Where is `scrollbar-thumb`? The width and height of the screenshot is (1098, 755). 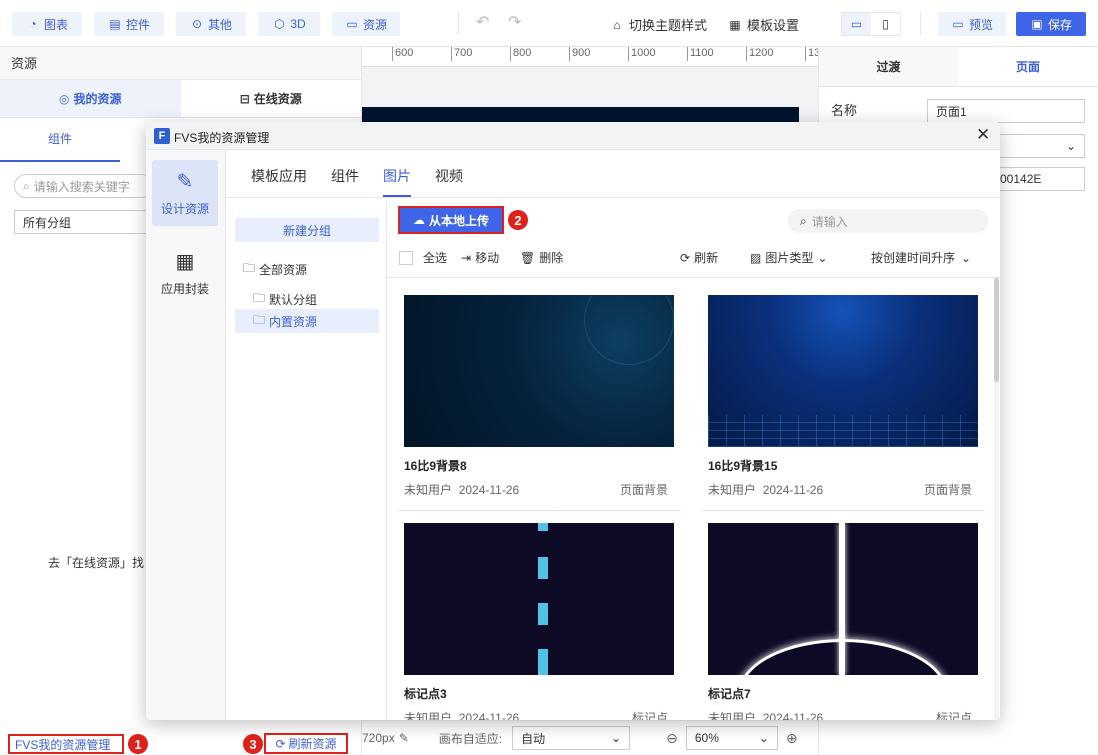
scrollbar-thumb is located at coordinates (996, 330).